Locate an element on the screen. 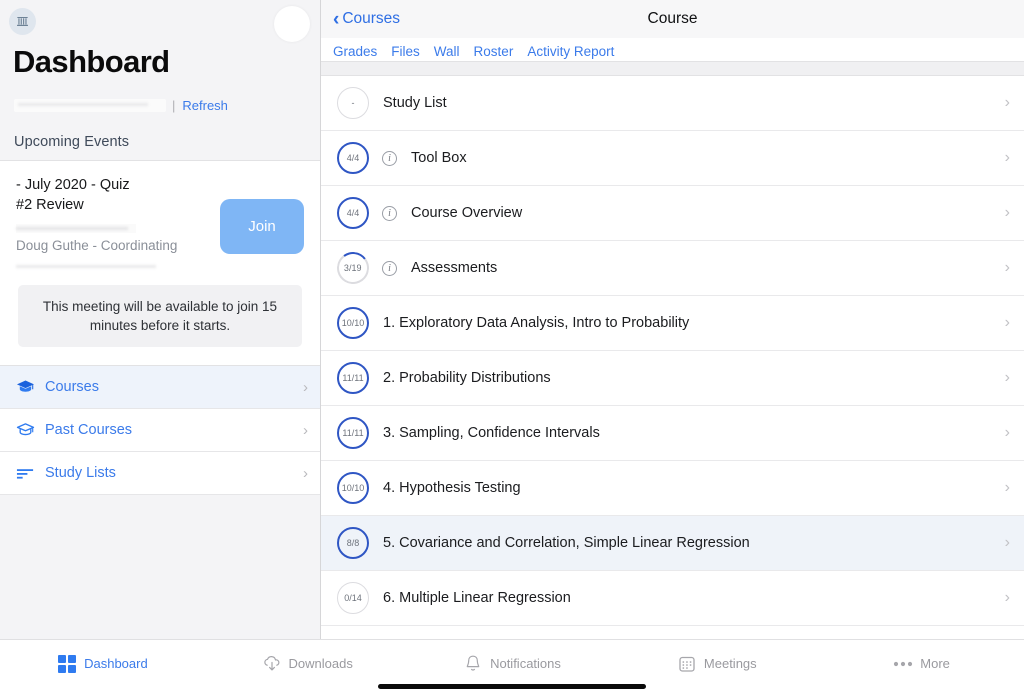 This screenshot has width=1024, height=695. sidebar-header: Dashboard is located at coordinates (160, 42).